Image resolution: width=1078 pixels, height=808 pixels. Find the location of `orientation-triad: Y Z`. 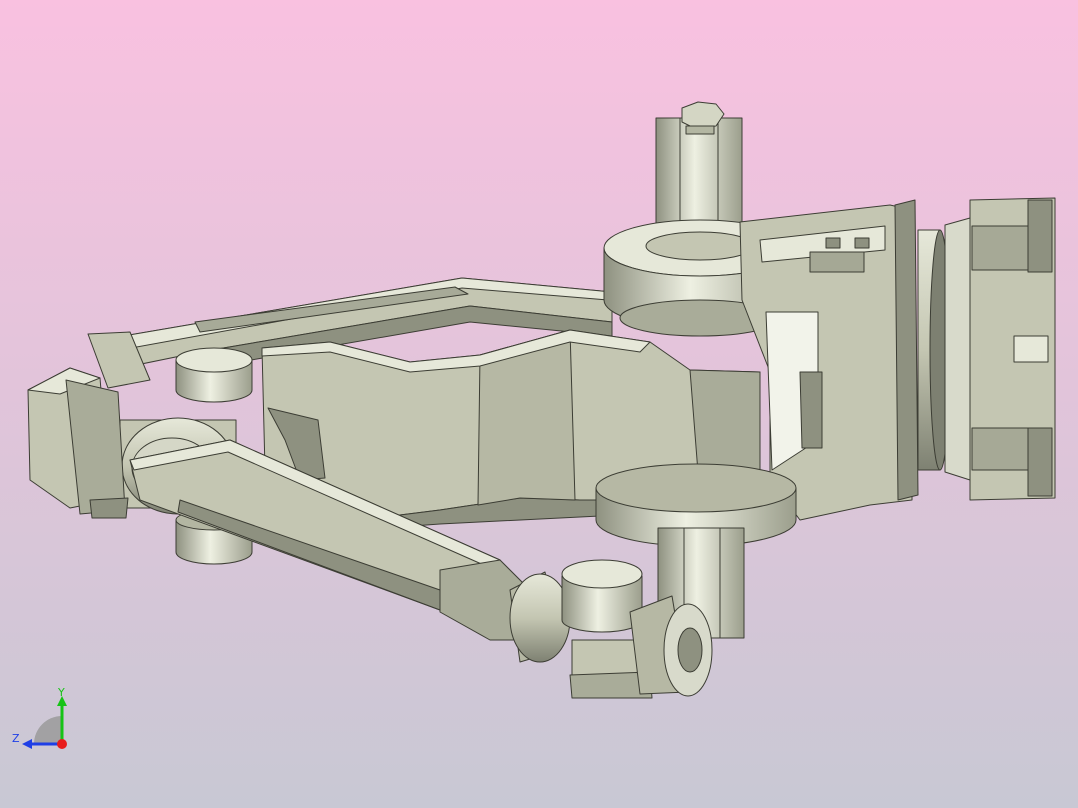

orientation-triad: Y Z is located at coordinates (39, 717).